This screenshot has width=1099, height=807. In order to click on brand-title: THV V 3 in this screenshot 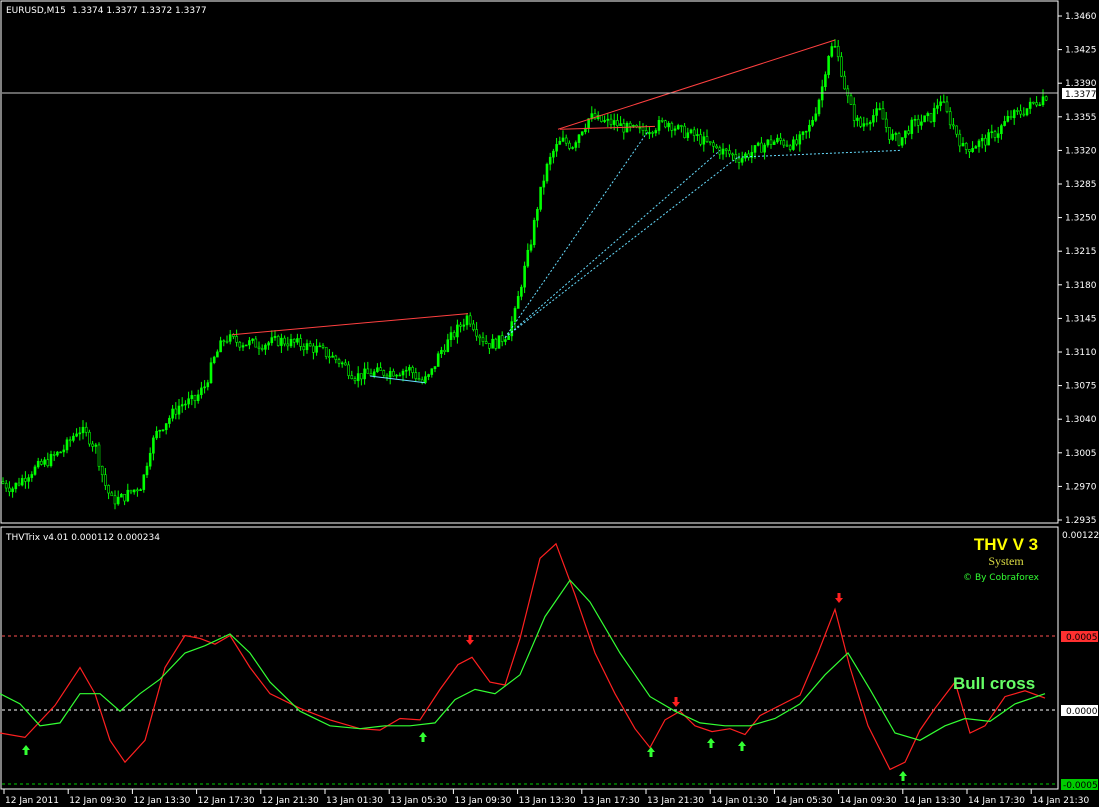, I will do `click(1006, 544)`.